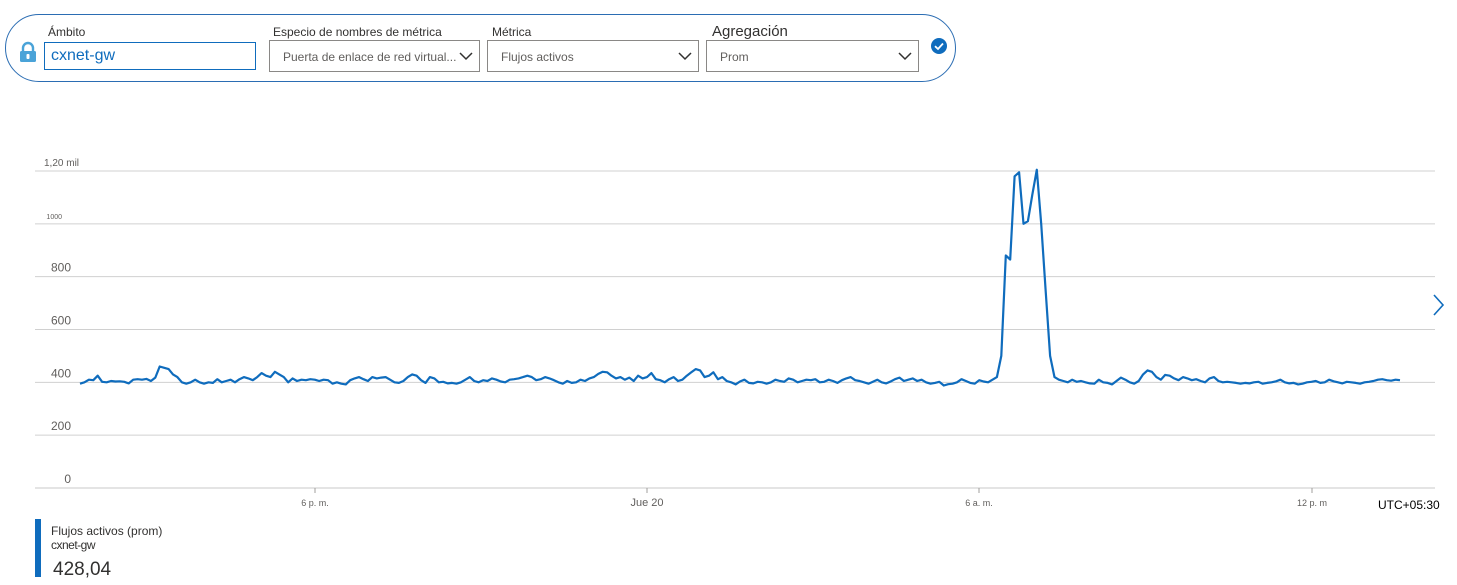 This screenshot has width=1457, height=585. I want to click on x-tick-label: 6 p. m., so click(315, 503).